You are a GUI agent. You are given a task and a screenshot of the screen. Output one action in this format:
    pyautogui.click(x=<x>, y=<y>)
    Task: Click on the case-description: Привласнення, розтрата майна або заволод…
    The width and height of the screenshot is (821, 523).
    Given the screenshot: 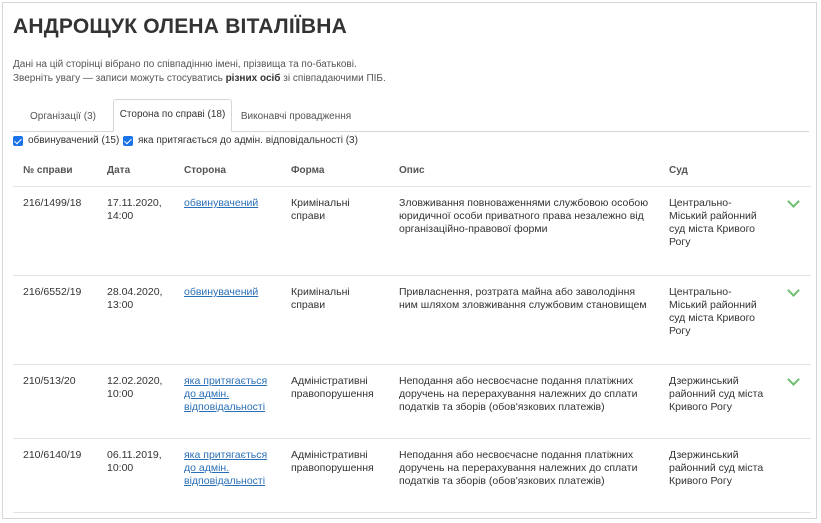 What is the action you would take?
    pyautogui.click(x=524, y=320)
    